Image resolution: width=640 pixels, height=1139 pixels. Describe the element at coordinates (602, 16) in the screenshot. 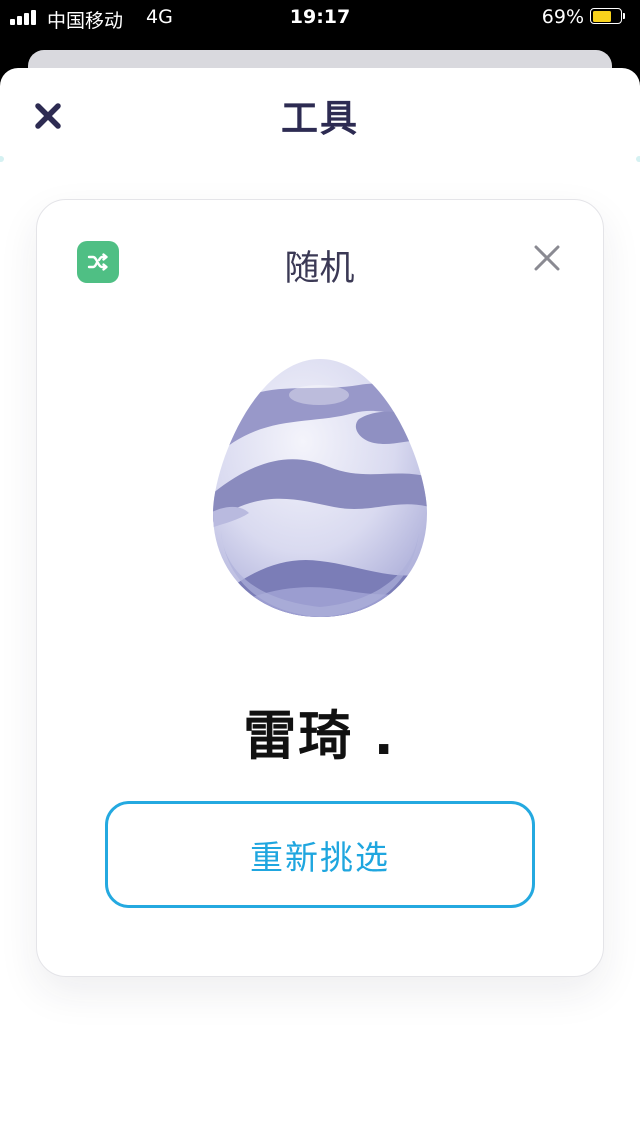

I see `battery-fill` at that location.